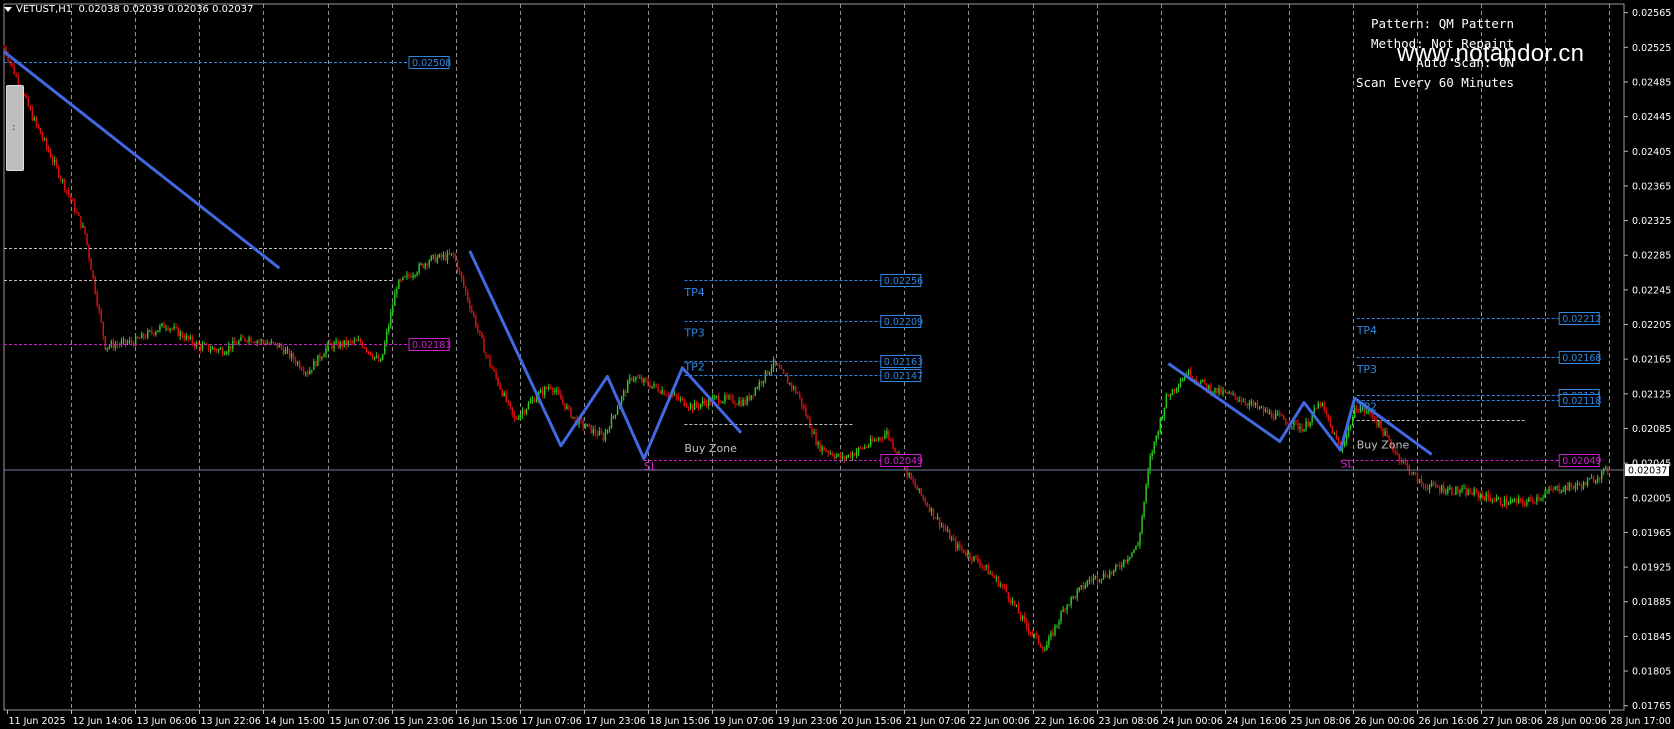 The height and width of the screenshot is (729, 1674). I want to click on x-tick-label: 14 Jun 15:00, so click(295, 721).